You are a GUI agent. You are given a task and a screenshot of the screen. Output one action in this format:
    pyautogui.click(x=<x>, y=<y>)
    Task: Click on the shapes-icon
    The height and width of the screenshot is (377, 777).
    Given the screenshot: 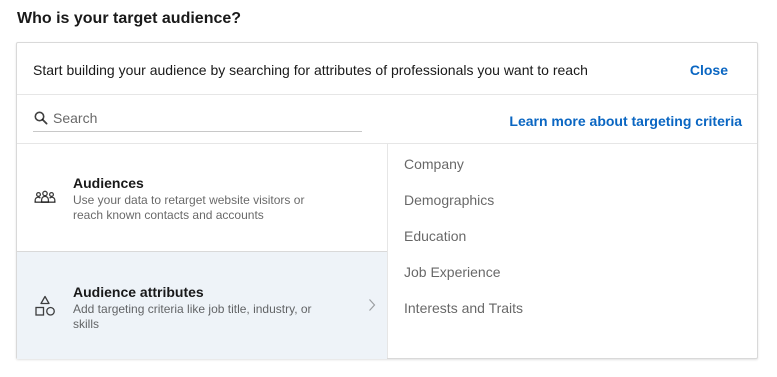 What is the action you would take?
    pyautogui.click(x=45, y=305)
    